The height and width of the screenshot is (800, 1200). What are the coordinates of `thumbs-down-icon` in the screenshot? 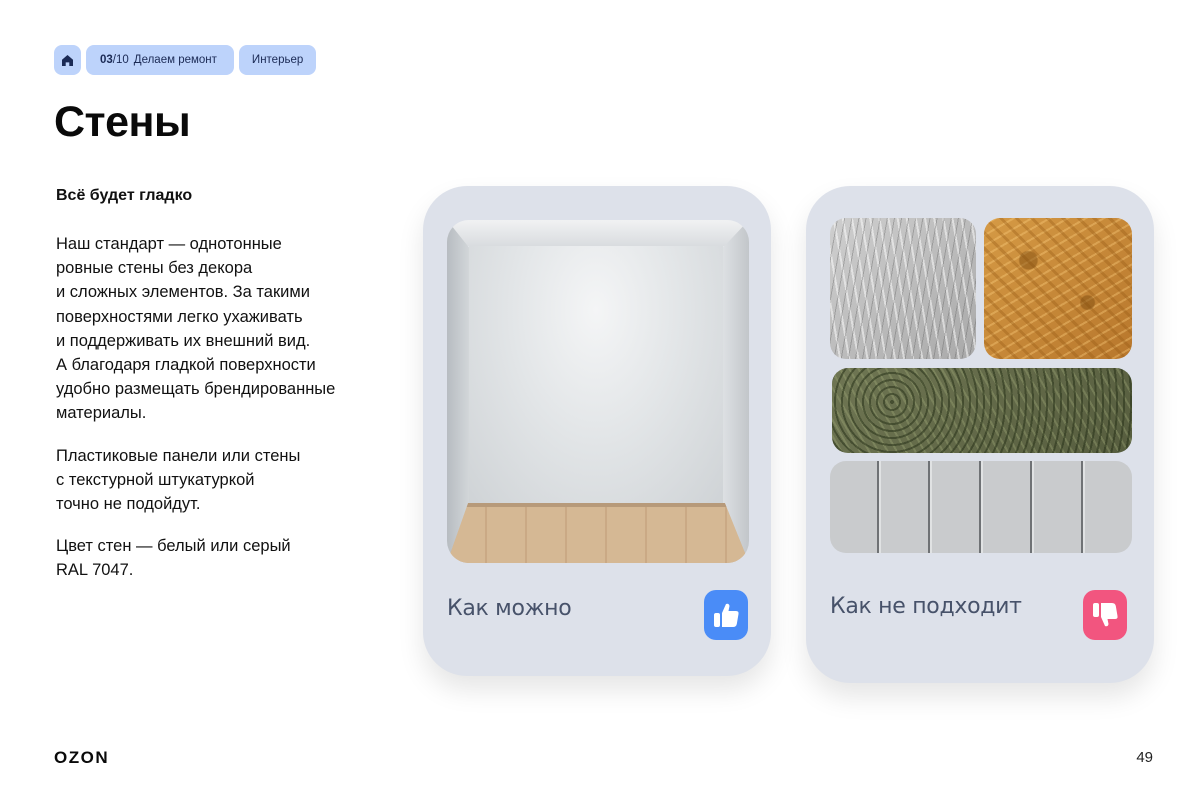 It's located at (1105, 615).